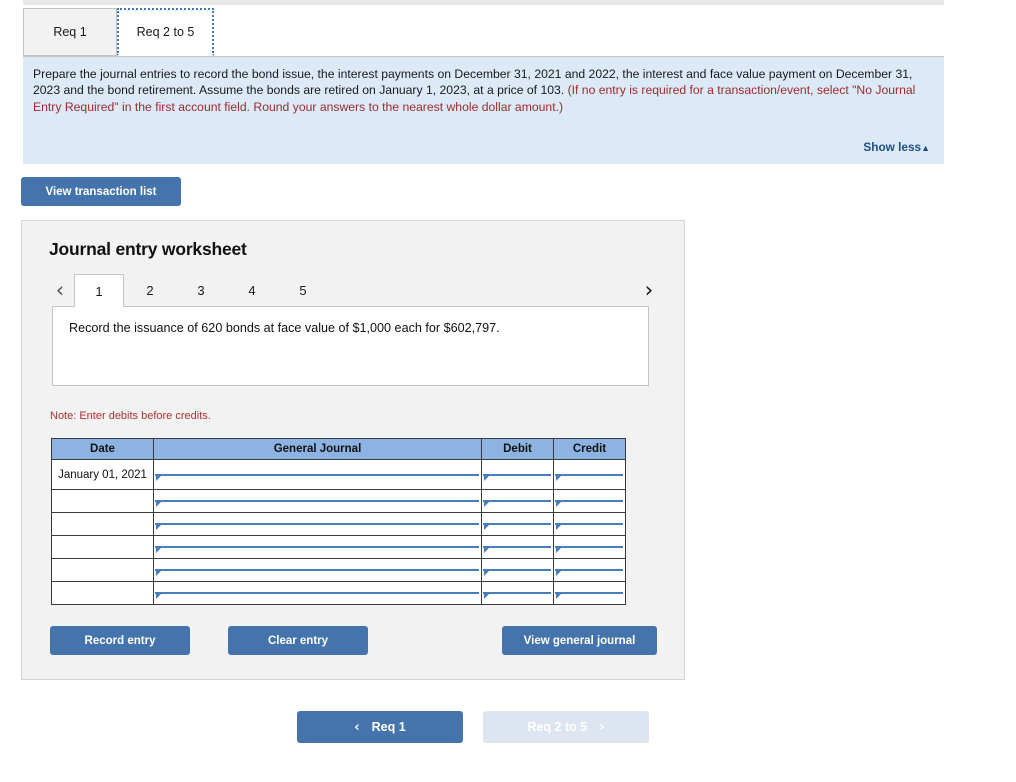 This screenshot has width=1016, height=782. What do you see at coordinates (589, 449) in the screenshot?
I see `column-header-credit: Credit` at bounding box center [589, 449].